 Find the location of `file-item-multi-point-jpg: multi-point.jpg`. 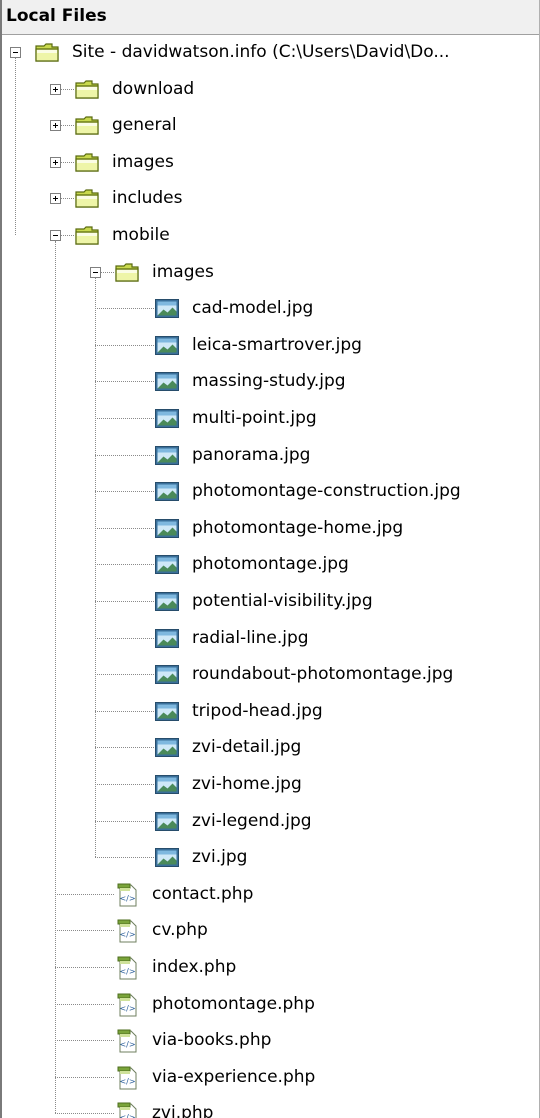

file-item-multi-point-jpg: multi-point.jpg is located at coordinates (270, 418).